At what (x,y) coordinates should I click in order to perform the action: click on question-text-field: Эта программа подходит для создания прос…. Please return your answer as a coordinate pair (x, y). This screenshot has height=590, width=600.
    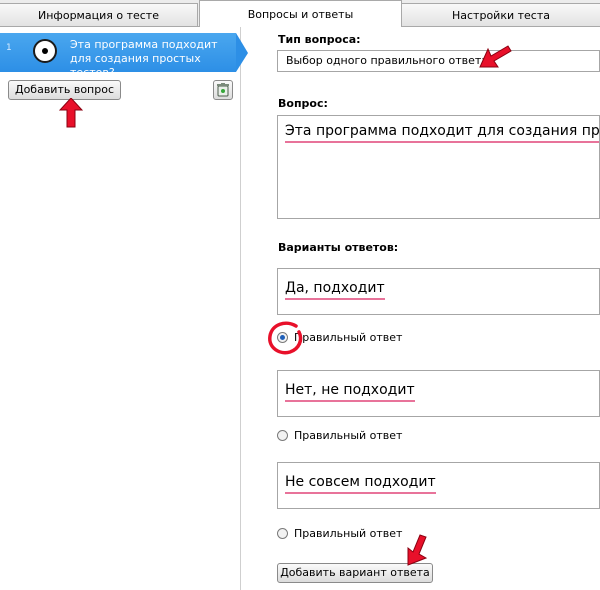
    Looking at the image, I should click on (438, 167).